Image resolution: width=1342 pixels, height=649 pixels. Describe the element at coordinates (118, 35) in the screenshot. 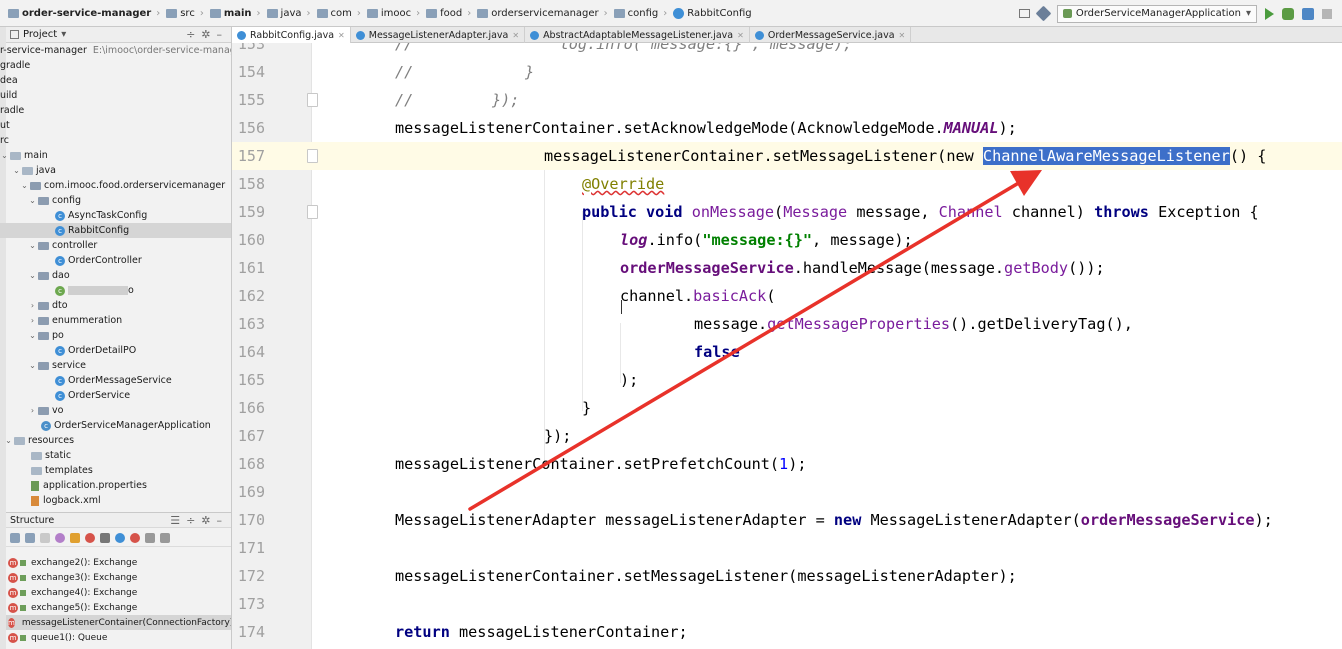

I see `project-panel-header: Project ▾ ÷✲–` at that location.